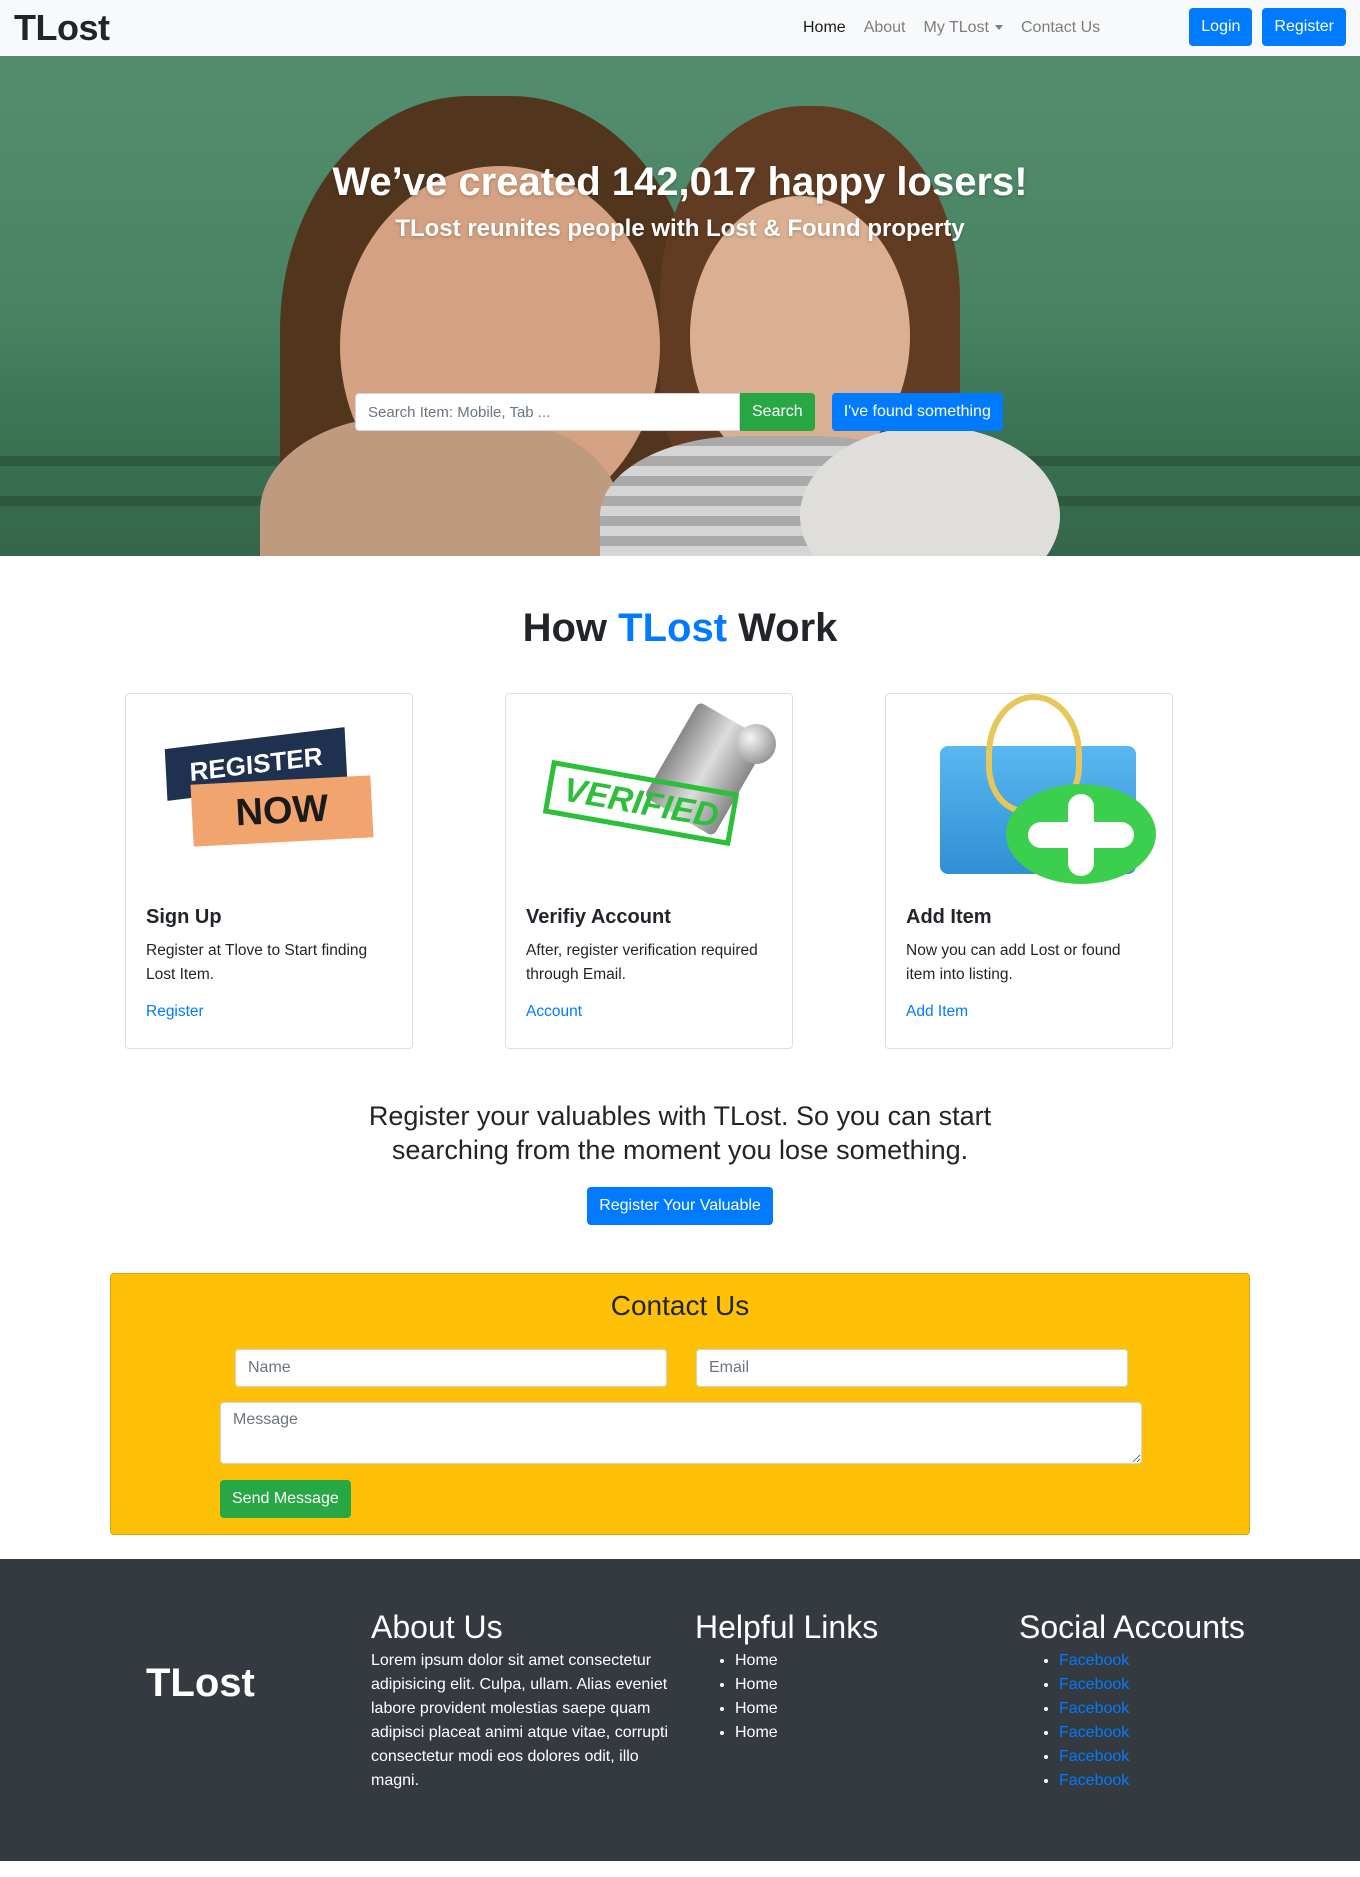 This screenshot has height=1877, width=1360. Describe the element at coordinates (680, 1305) in the screenshot. I see `contact-title: Contact Us` at that location.